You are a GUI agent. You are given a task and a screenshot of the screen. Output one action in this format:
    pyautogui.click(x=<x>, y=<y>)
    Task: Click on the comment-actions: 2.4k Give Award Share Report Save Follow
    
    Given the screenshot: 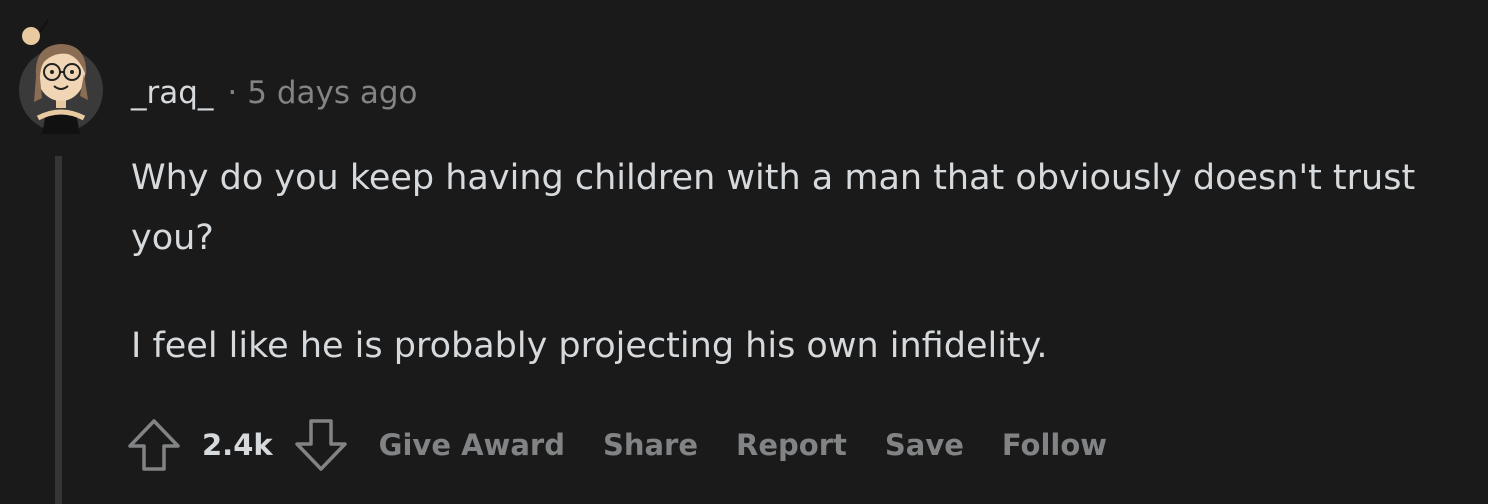 What is the action you would take?
    pyautogui.click(x=635, y=445)
    